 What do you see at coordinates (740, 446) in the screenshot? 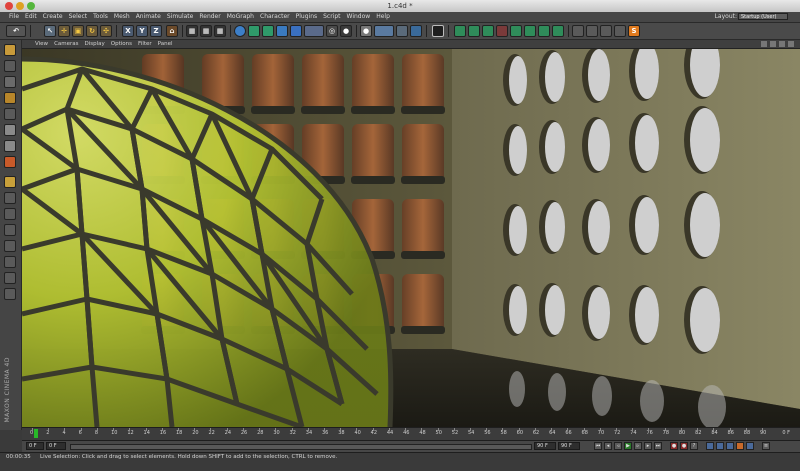
I see `key-parameter-icon` at bounding box center [740, 446].